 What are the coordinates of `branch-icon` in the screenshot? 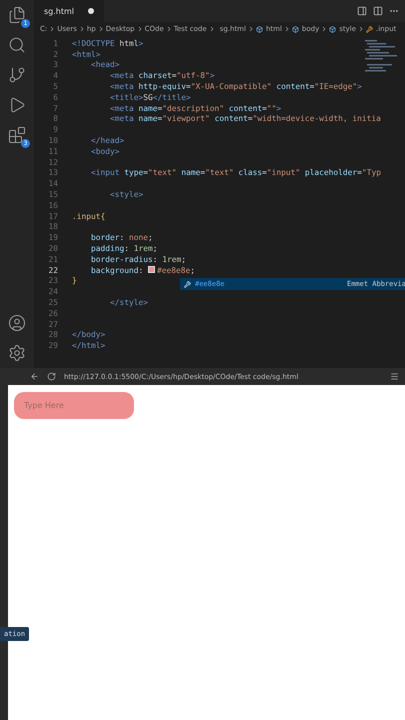 It's located at (17, 75).